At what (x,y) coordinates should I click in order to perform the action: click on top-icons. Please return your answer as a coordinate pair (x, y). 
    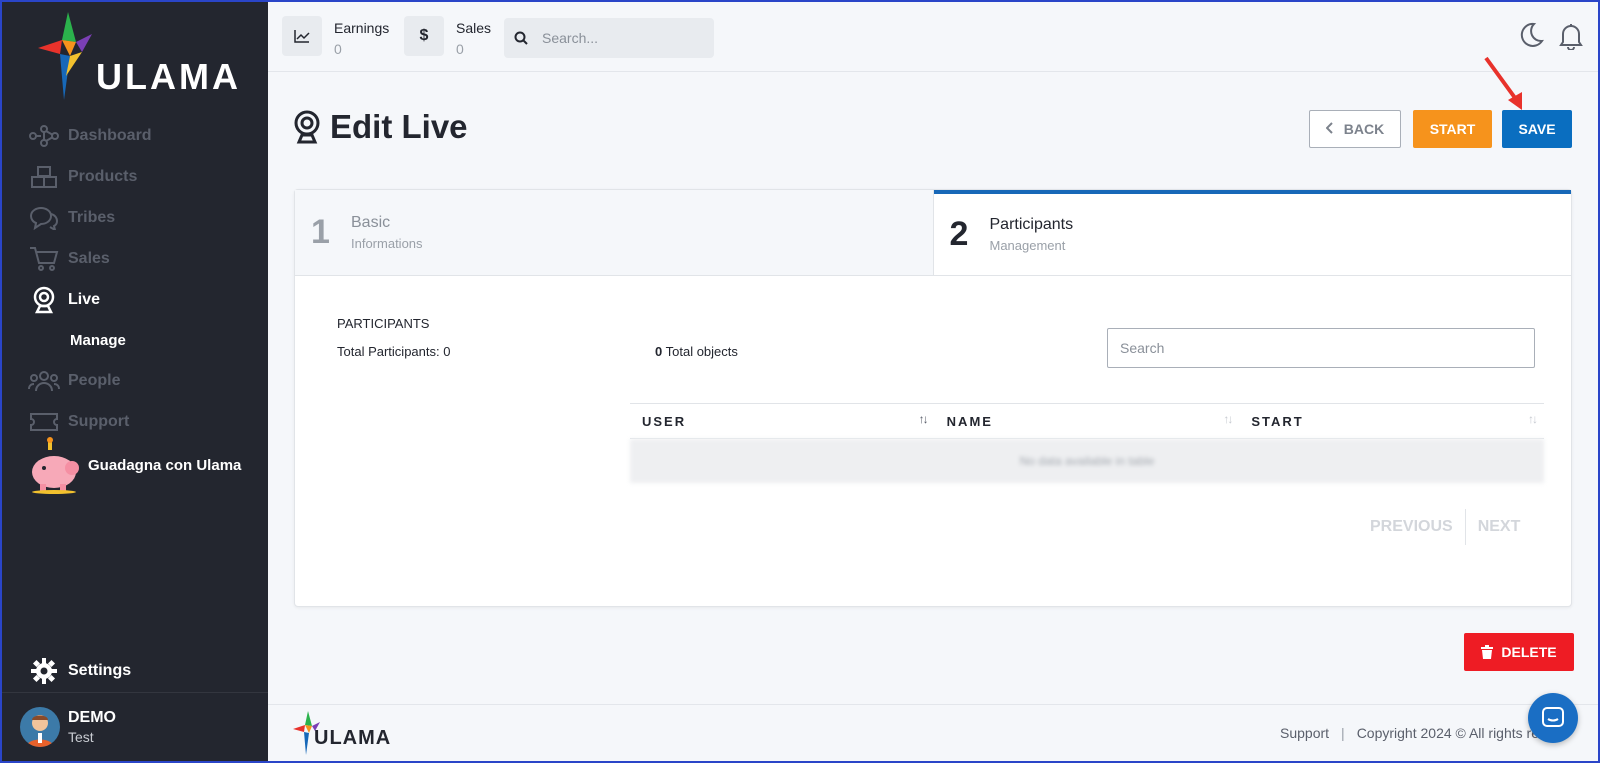
    Looking at the image, I should click on (1551, 36).